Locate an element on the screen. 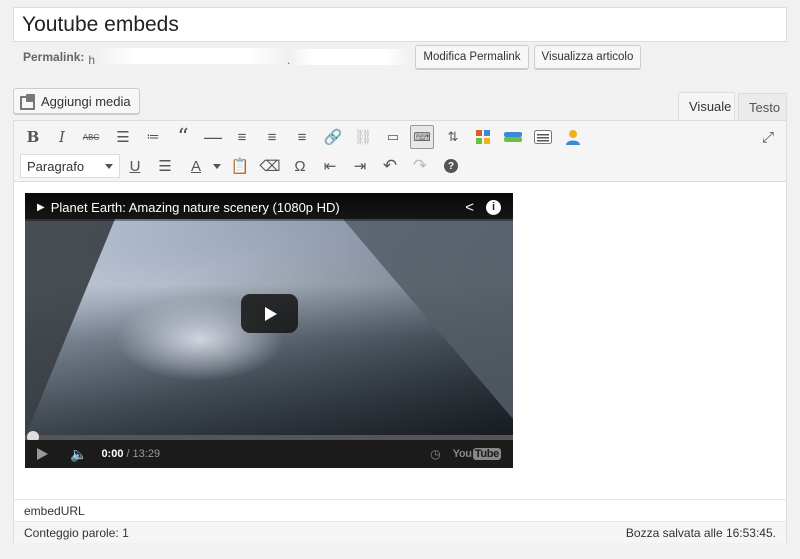 The image size is (800, 559). justify-icon: ☰ is located at coordinates (165, 166).